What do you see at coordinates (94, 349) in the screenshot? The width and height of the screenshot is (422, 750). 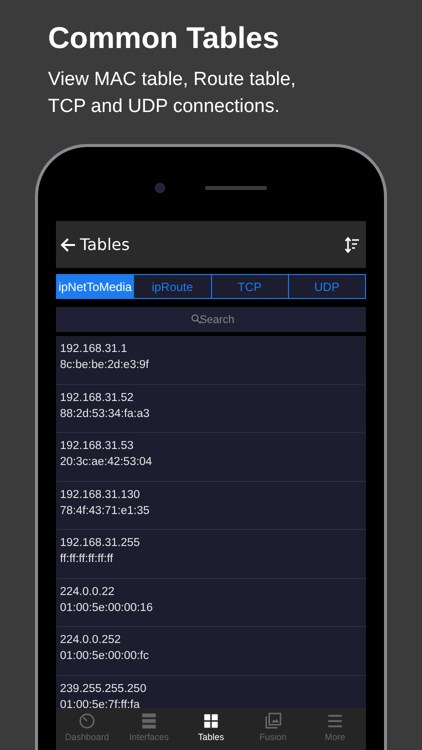 I see `ip-address: 192.168.31.1` at bounding box center [94, 349].